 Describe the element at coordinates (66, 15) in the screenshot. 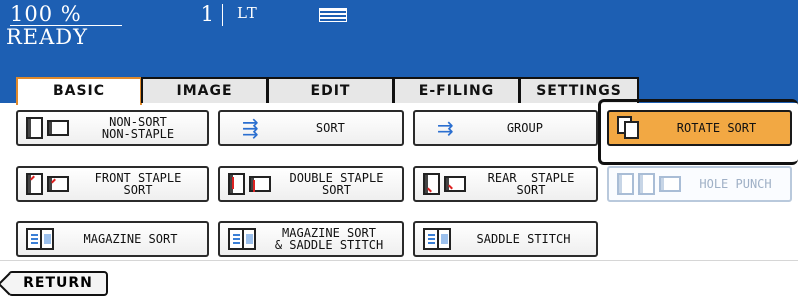

I see `zoom-ratio: 100 %` at that location.